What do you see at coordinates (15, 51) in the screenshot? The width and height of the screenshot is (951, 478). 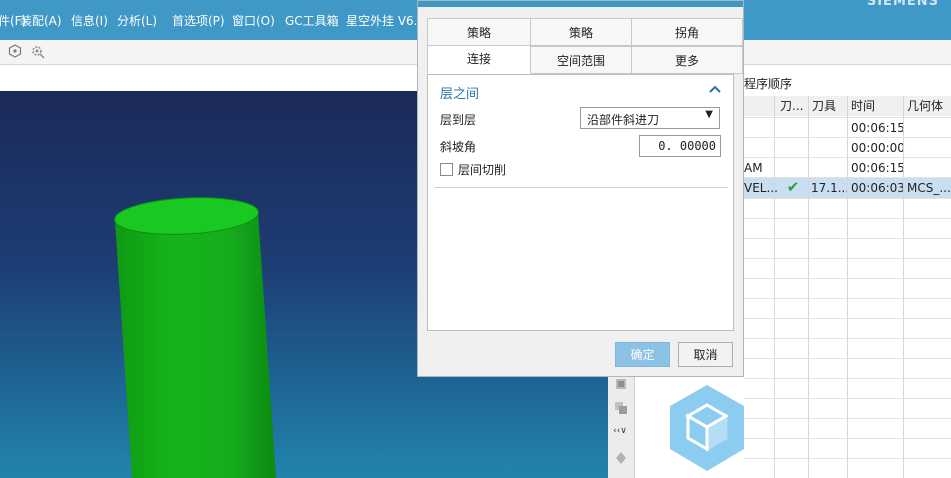 I see `hexagon-icon` at bounding box center [15, 51].